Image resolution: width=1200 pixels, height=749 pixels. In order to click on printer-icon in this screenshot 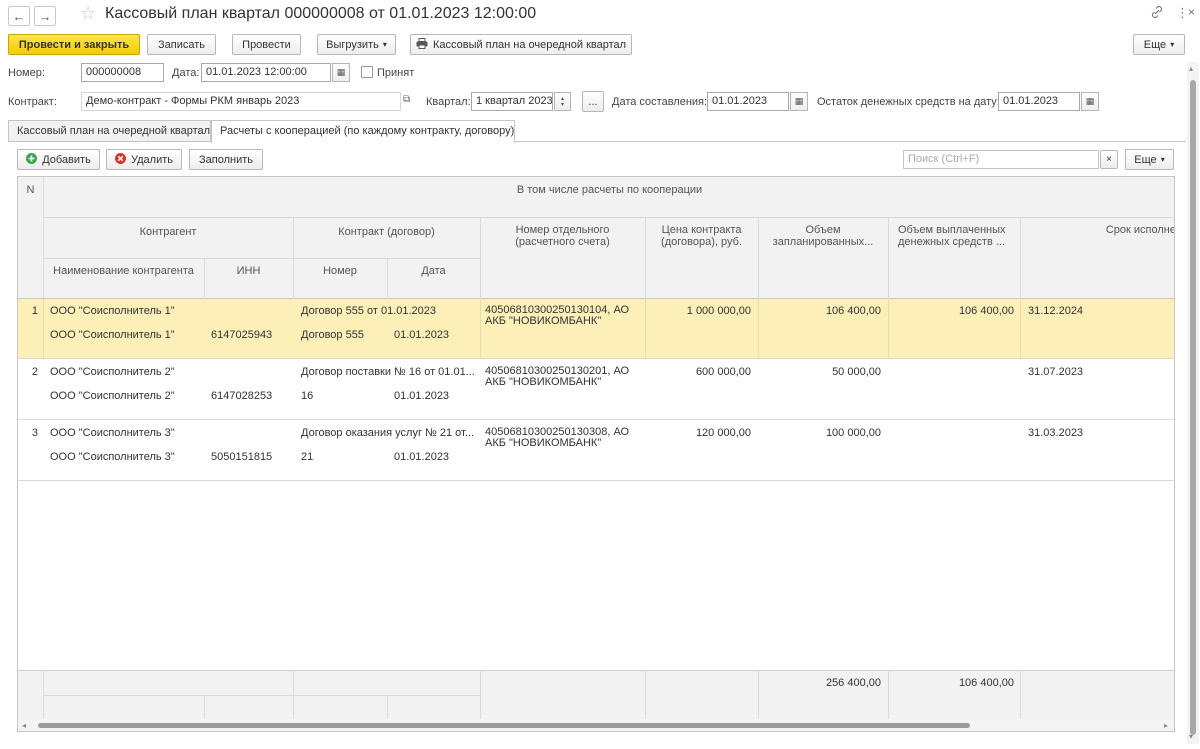, I will do `click(422, 44)`.